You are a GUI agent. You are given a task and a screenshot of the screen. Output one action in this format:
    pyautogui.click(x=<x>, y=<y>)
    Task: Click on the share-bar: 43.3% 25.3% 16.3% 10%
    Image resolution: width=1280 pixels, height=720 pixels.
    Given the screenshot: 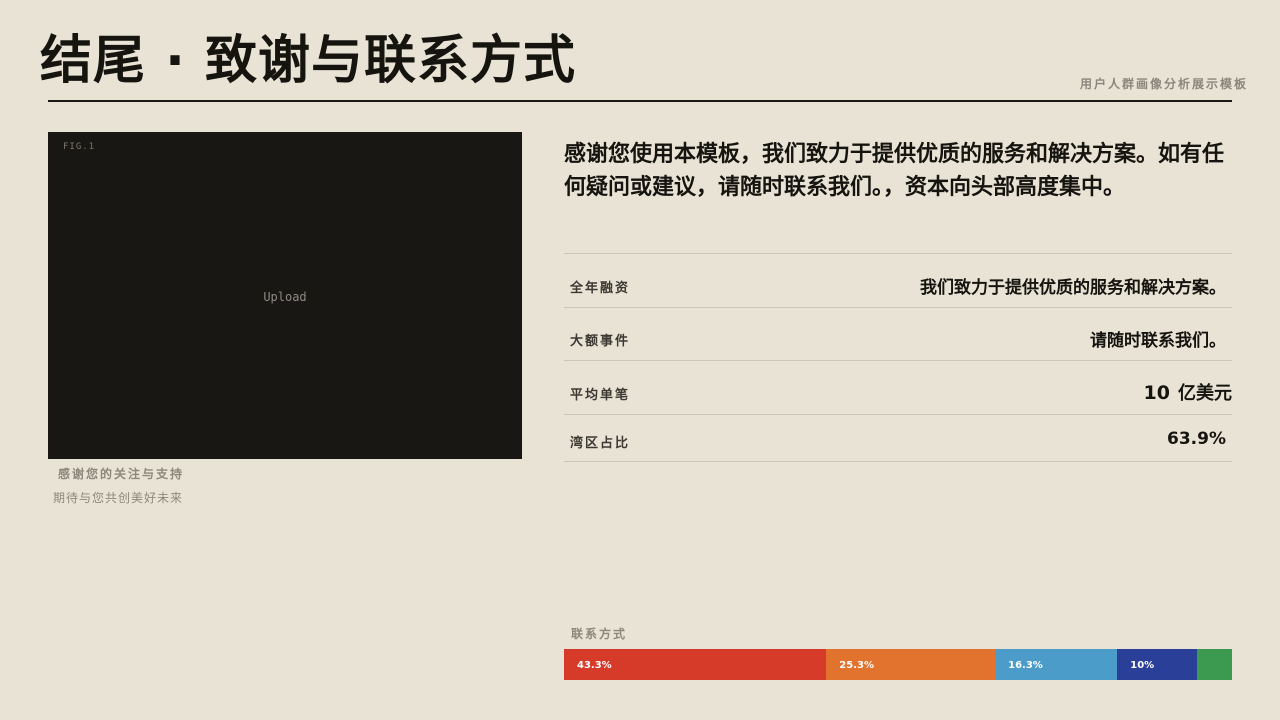 What is the action you would take?
    pyautogui.click(x=898, y=664)
    